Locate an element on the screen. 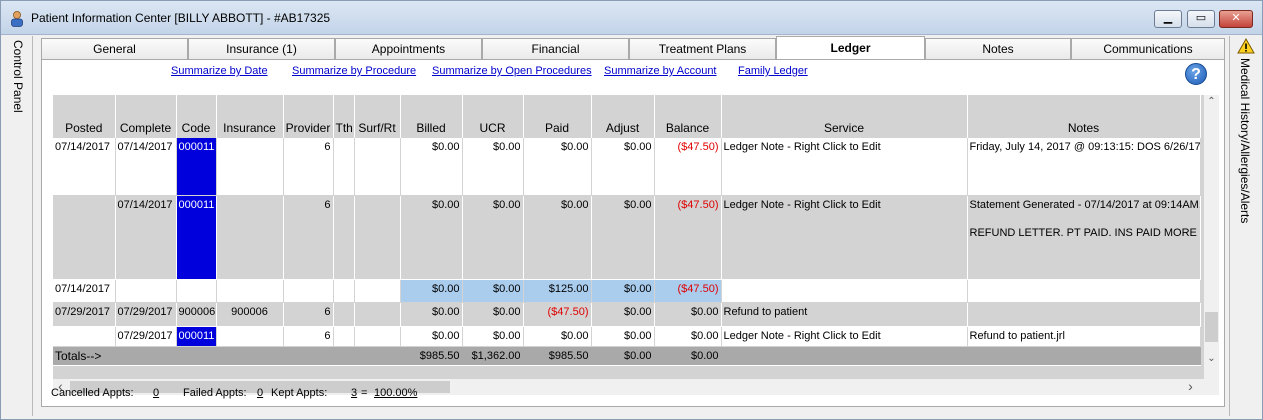 This screenshot has width=1263, height=420. totals-paid: $985.50 is located at coordinates (557, 356).